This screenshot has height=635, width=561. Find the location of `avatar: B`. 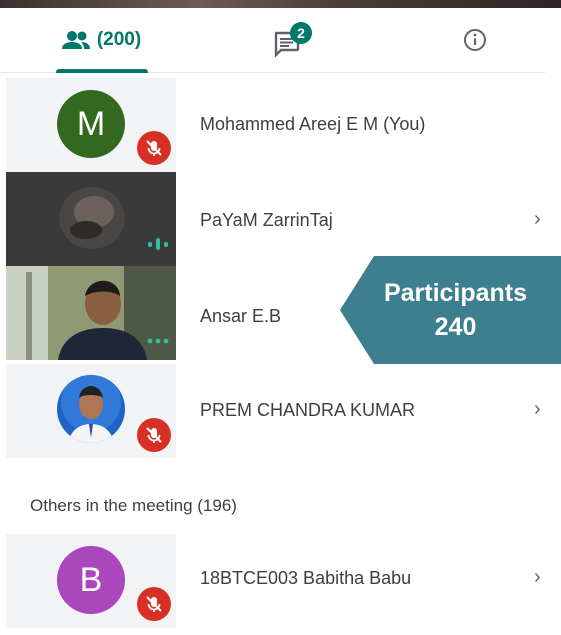

avatar: B is located at coordinates (91, 580).